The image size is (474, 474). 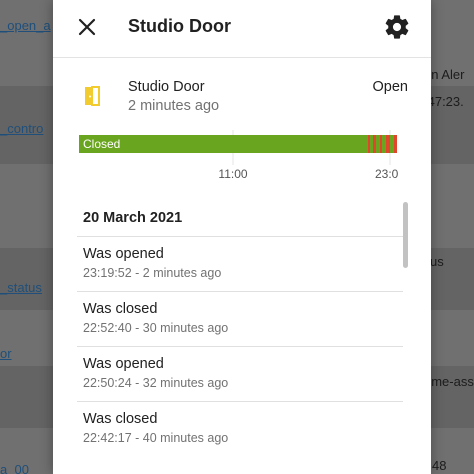 What do you see at coordinates (156, 328) in the screenshot?
I see `logbook-entry-time: 22:52:40 - 30 minutes ago` at bounding box center [156, 328].